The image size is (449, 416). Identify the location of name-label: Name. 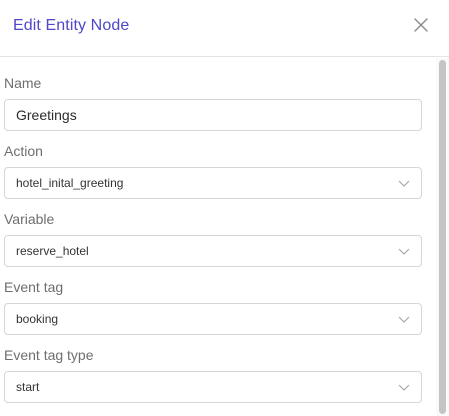
(23, 83).